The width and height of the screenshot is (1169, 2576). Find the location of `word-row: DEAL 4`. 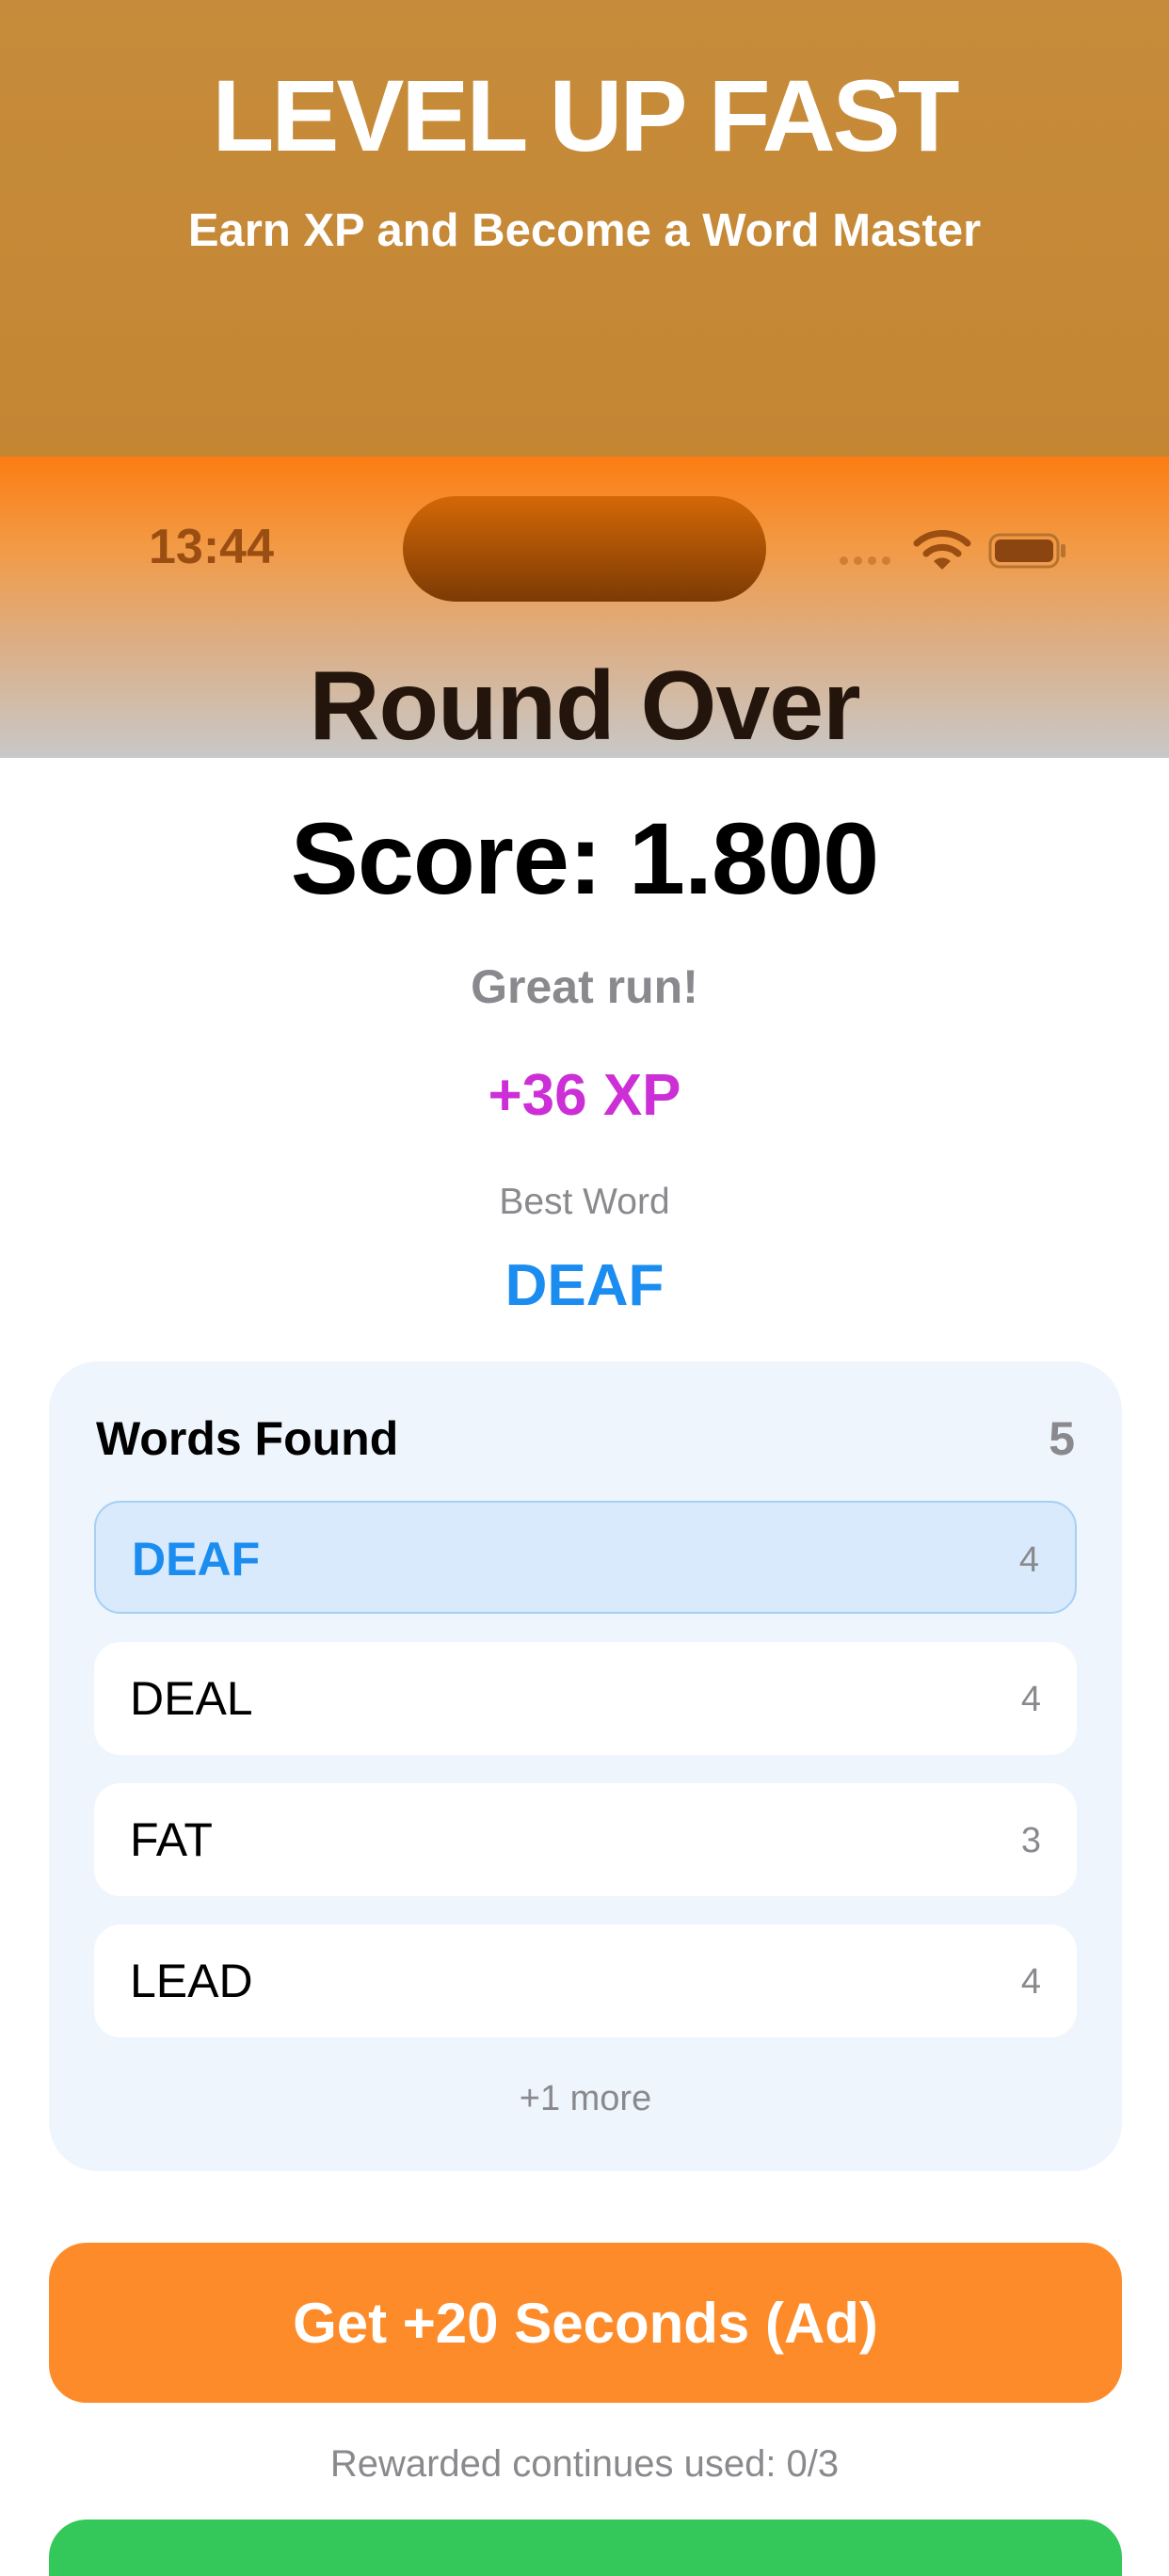

word-row: DEAL 4 is located at coordinates (585, 1698).